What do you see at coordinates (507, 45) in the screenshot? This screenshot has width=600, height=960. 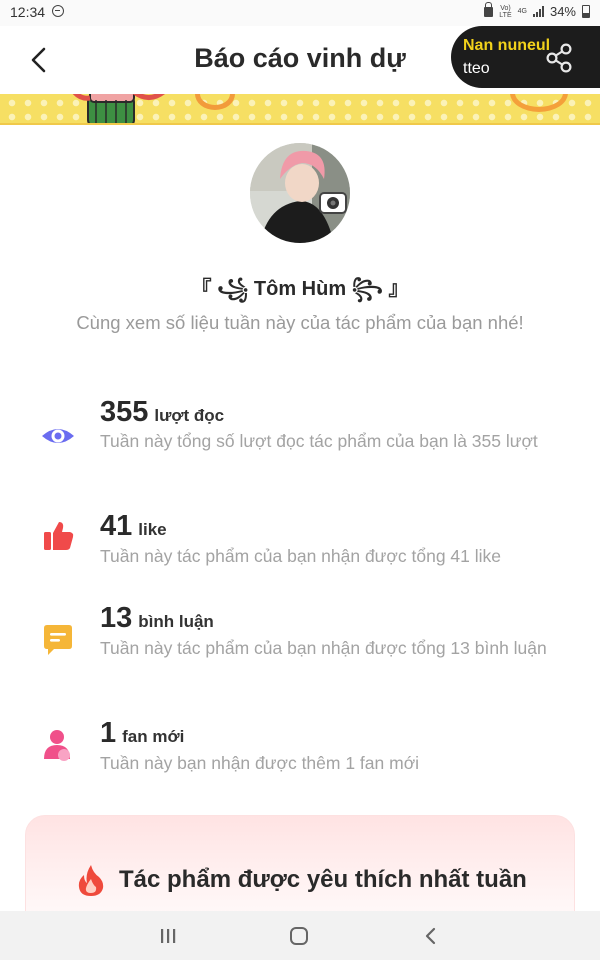 I see `pill-name: Nan nuneul` at bounding box center [507, 45].